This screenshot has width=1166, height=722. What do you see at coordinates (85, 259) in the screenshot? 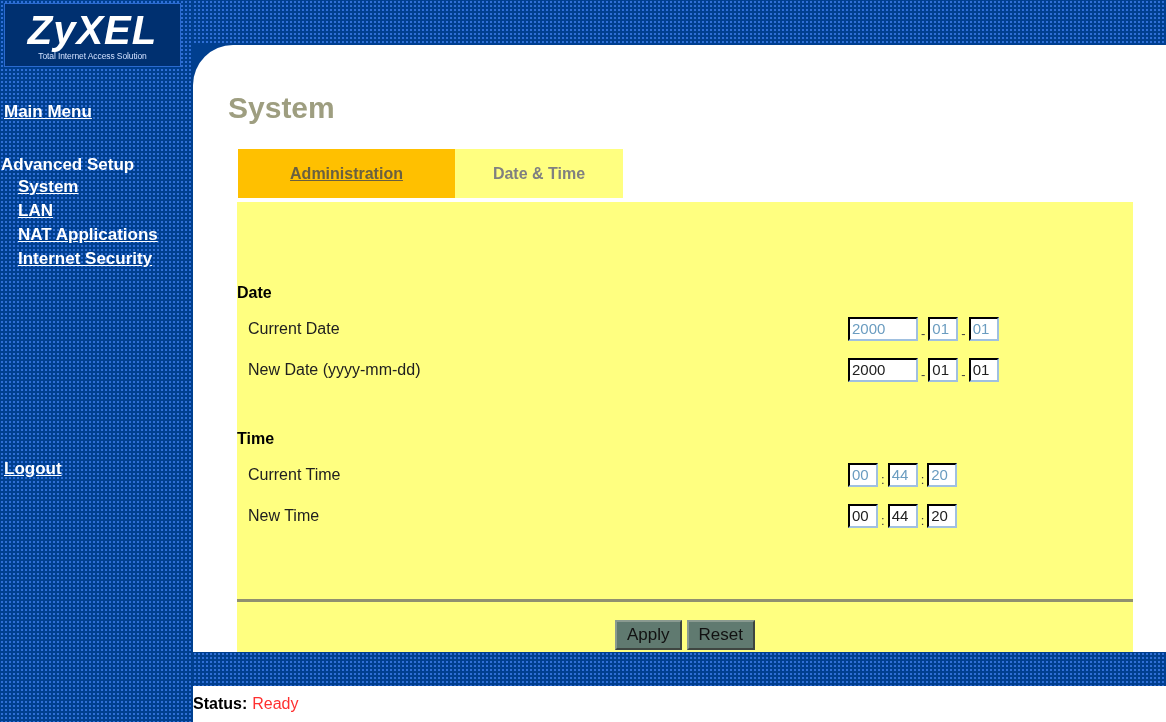
I see `sidebar-link: Internet Security` at bounding box center [85, 259].